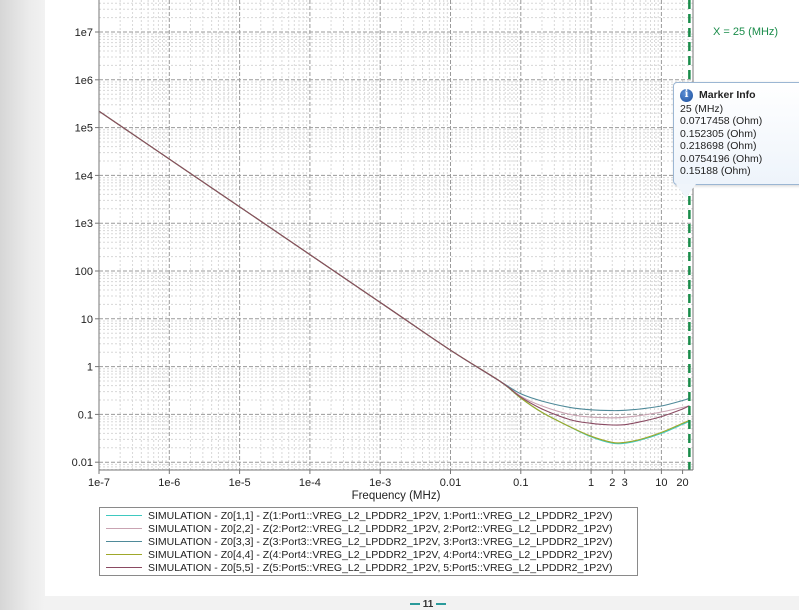 Image resolution: width=799 pixels, height=610 pixels. I want to click on x-tick-label: 2, so click(612, 483).